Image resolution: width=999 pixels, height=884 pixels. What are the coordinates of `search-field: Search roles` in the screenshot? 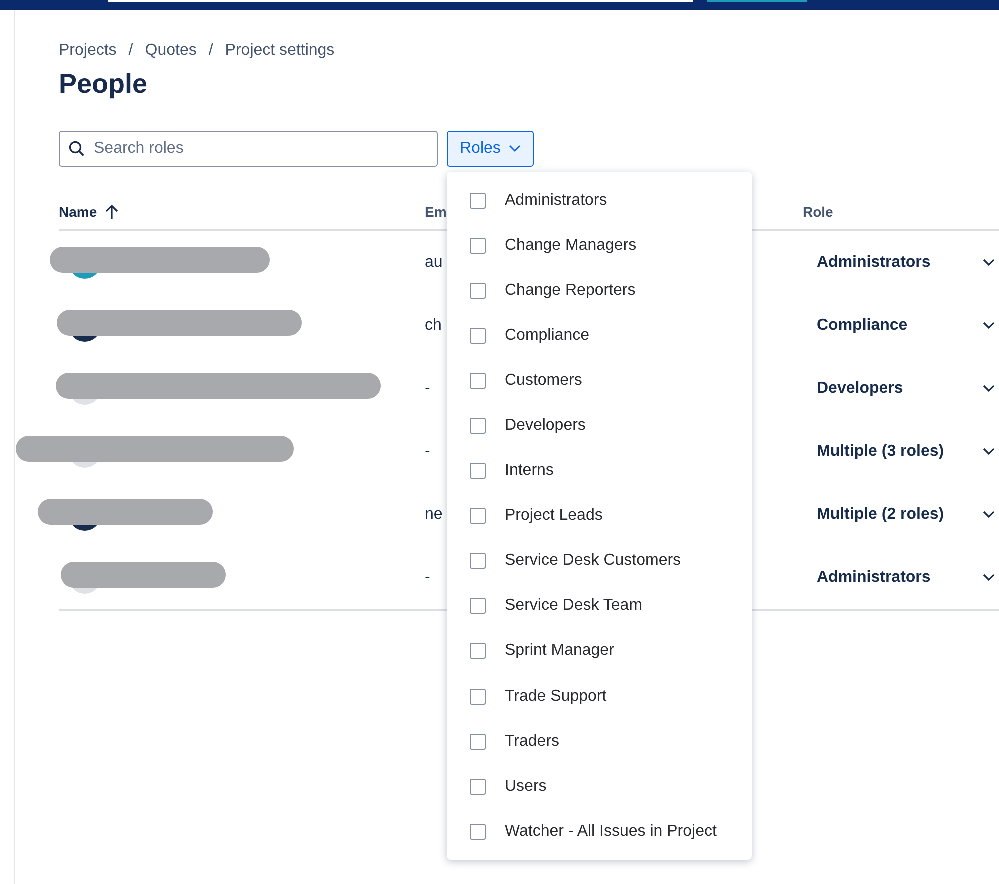 It's located at (248, 149).